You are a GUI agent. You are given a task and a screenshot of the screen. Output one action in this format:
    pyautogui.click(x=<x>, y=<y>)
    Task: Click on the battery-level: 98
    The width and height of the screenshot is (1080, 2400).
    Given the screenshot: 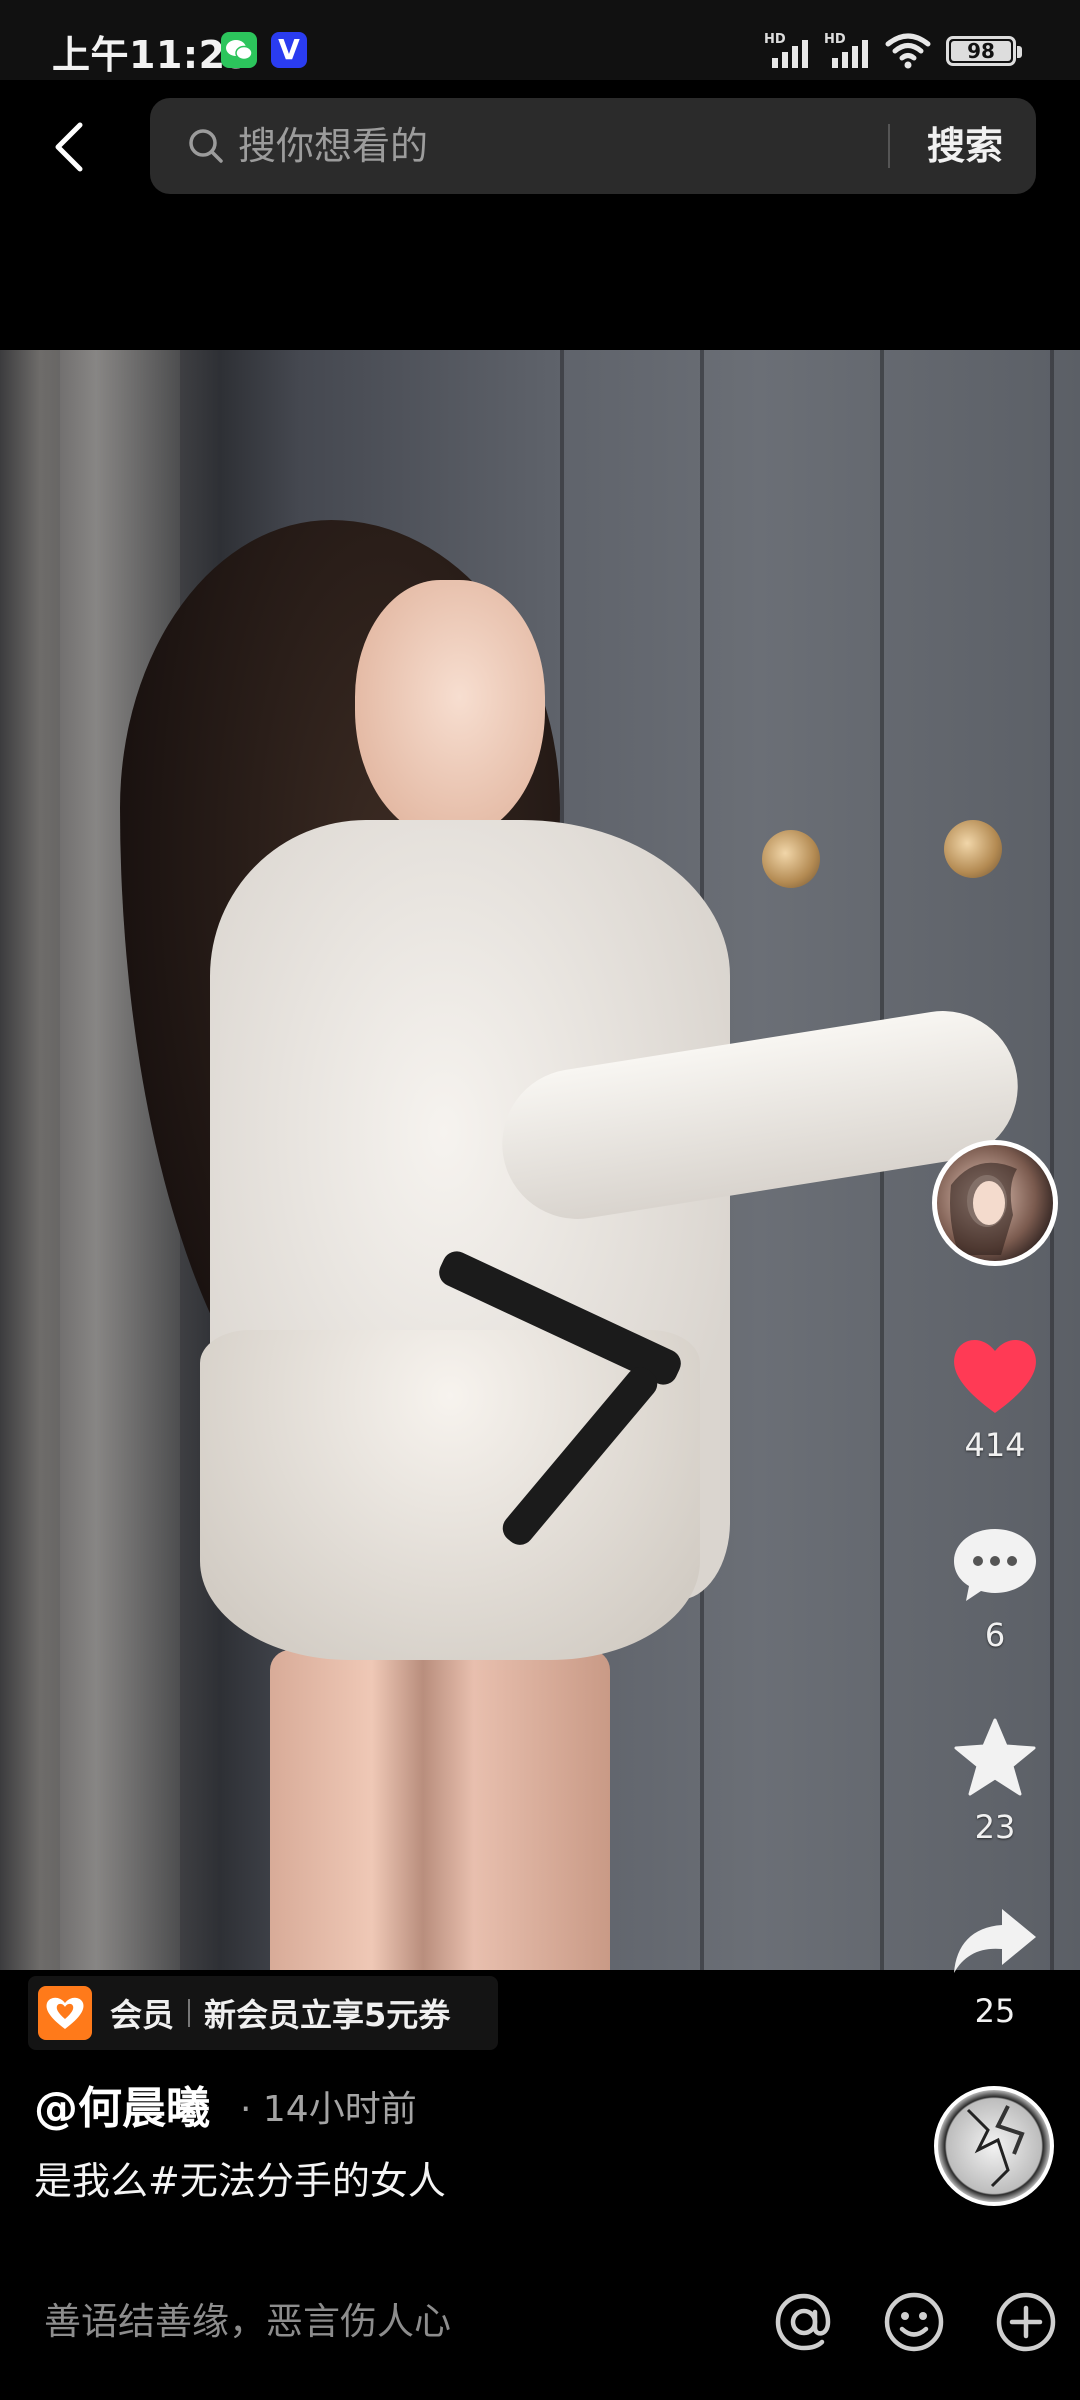 What is the action you would take?
    pyautogui.click(x=981, y=51)
    